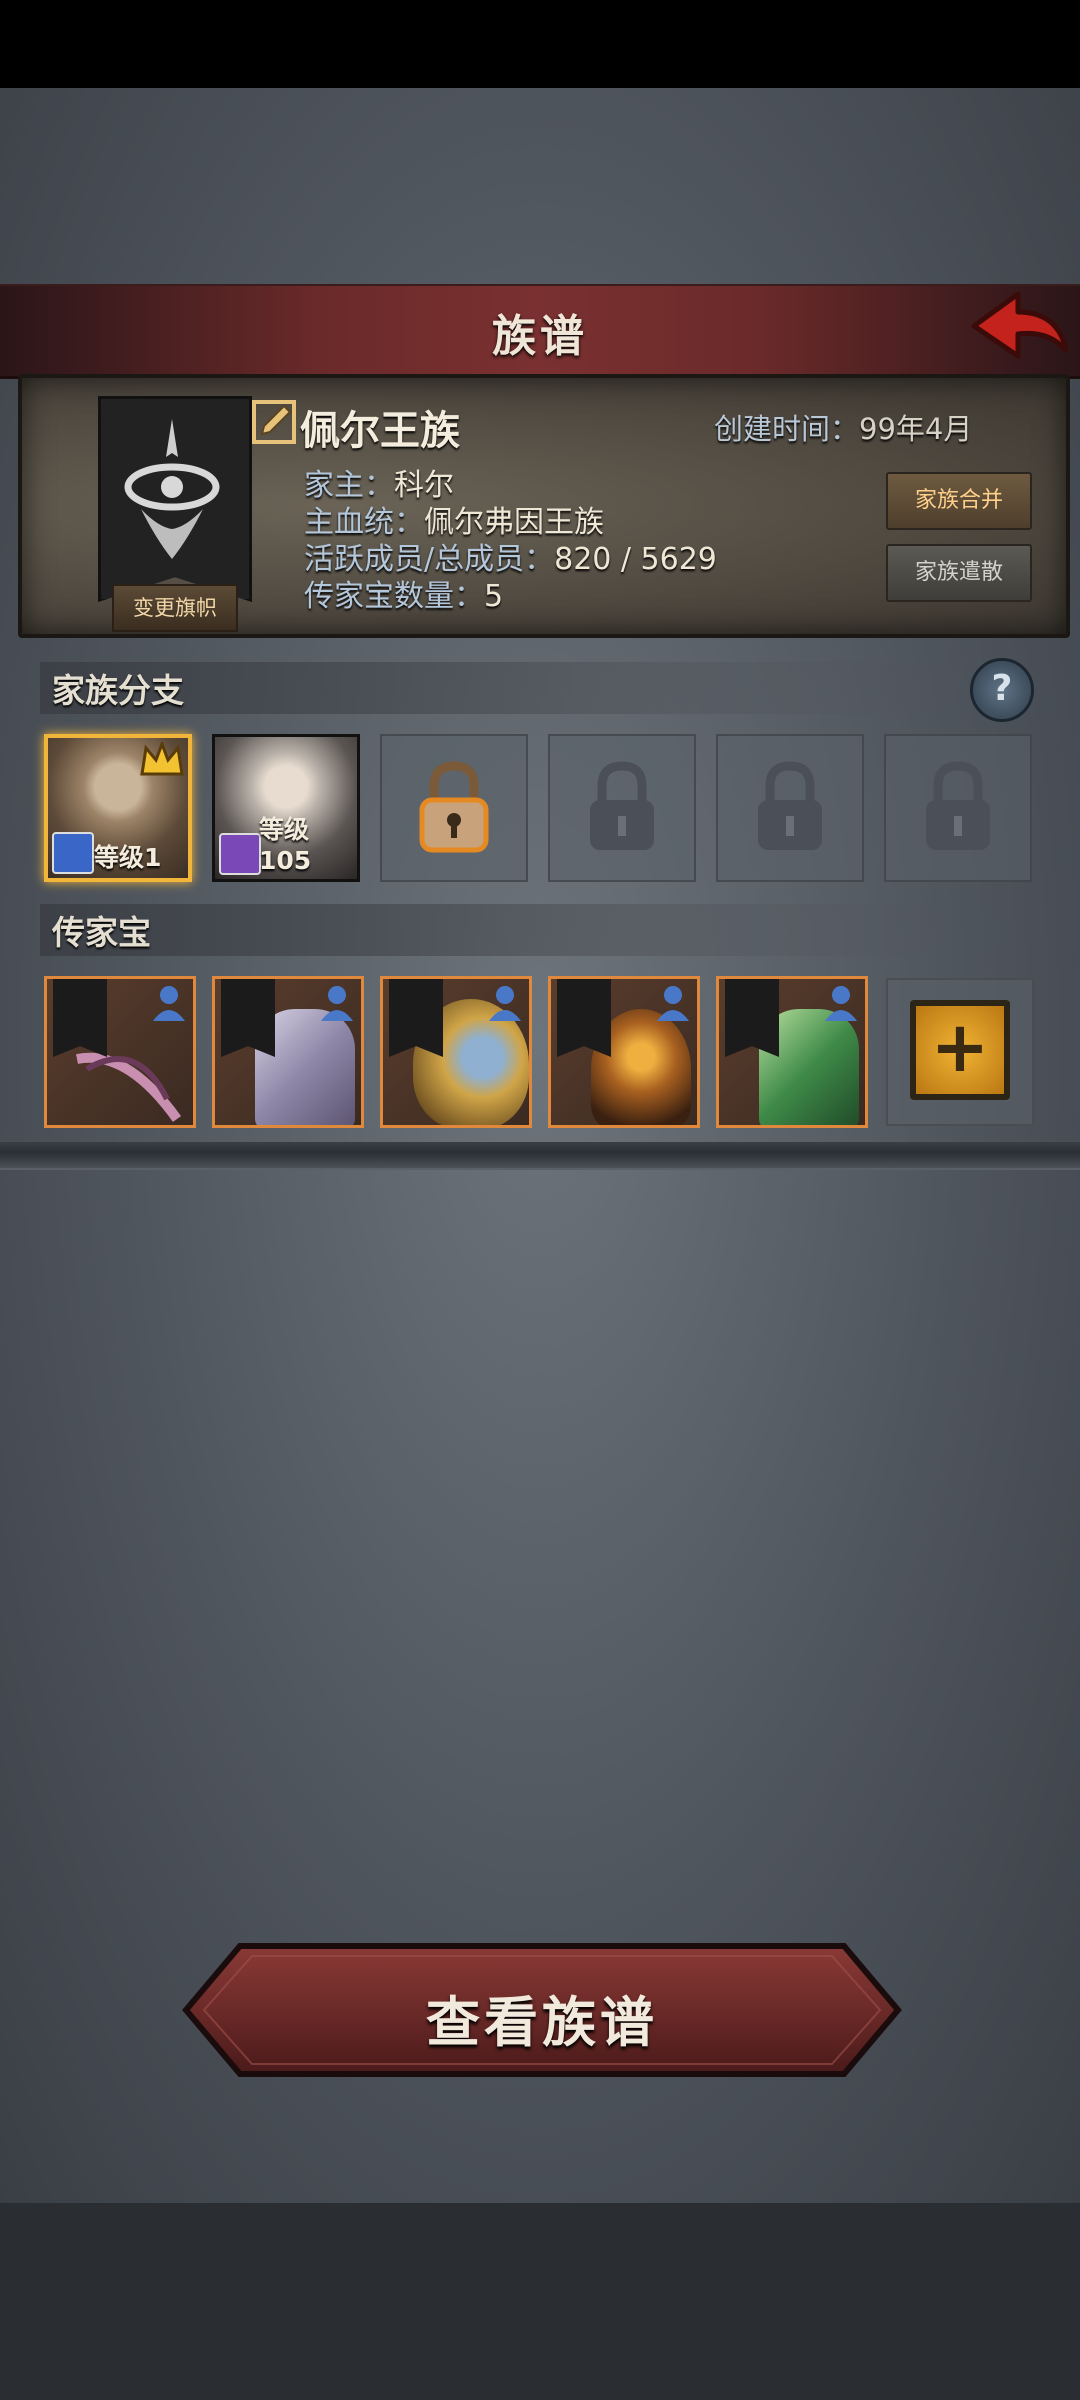 The image size is (1080, 2400). I want to click on clan-name: 佩尔王族, so click(380, 431).